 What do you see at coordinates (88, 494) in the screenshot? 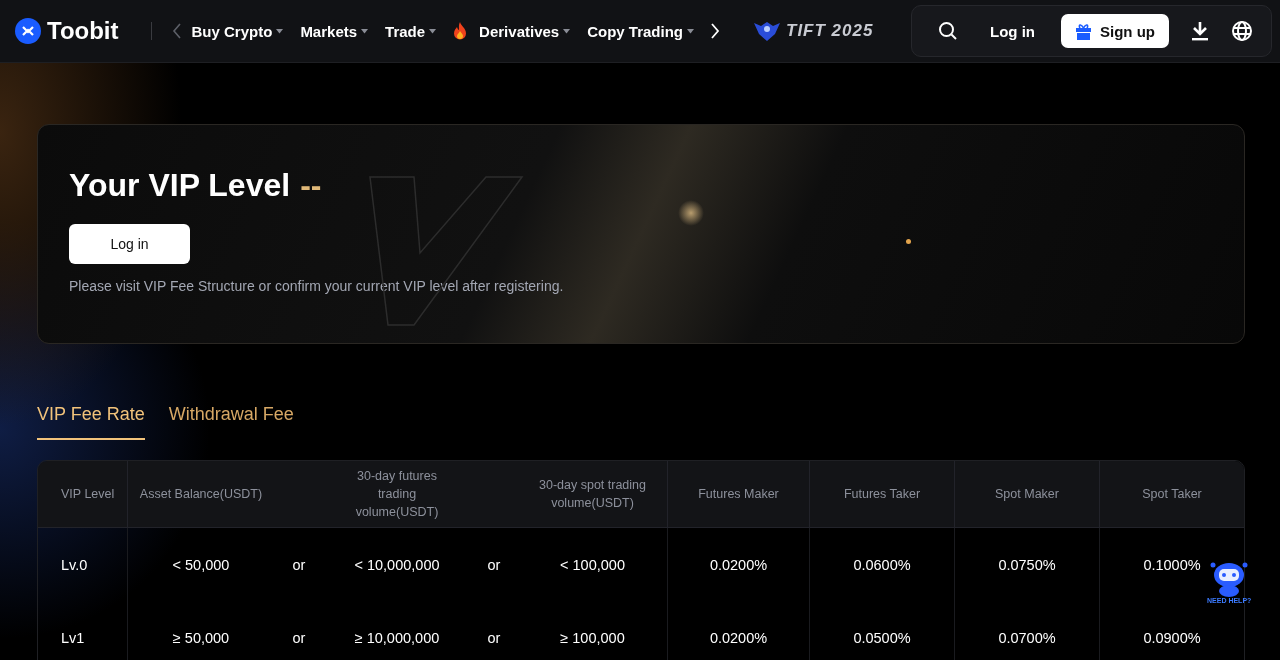
I see `column-header: VIP Level` at bounding box center [88, 494].